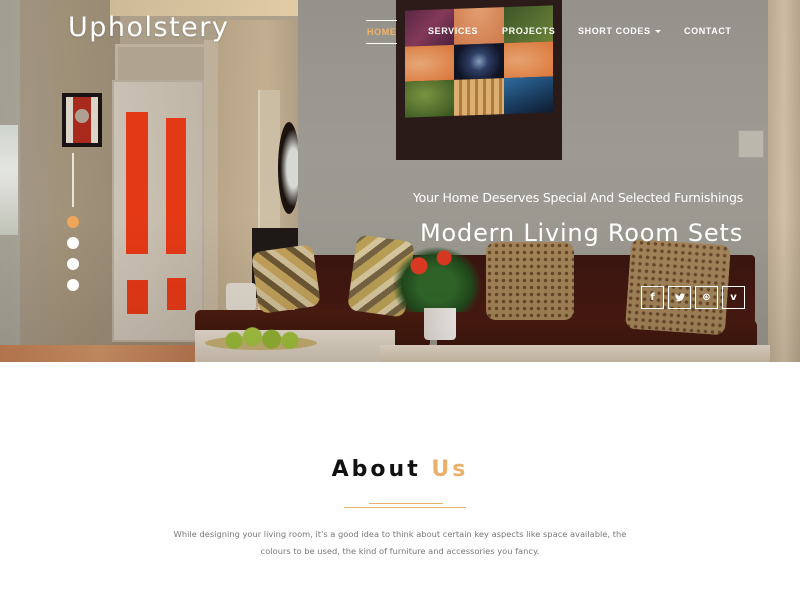 This screenshot has height=600, width=800. Describe the element at coordinates (406, 503) in the screenshot. I see `title-underline-short` at that location.